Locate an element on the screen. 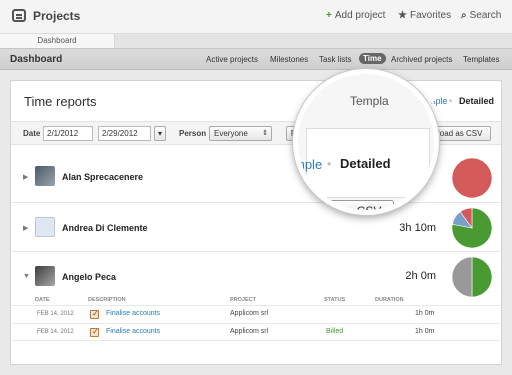 The height and width of the screenshot is (375, 512). tab-row: Dashboard is located at coordinates (256, 41).